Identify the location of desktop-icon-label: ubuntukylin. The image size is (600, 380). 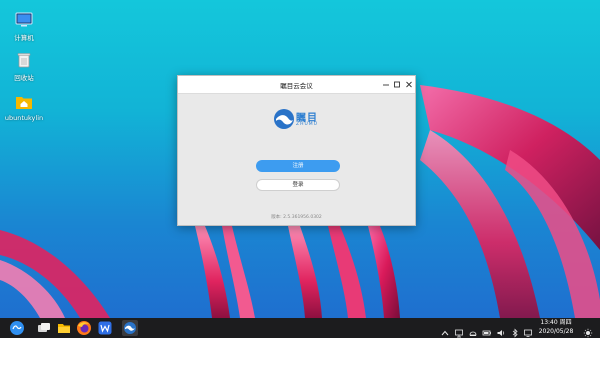
(24, 118).